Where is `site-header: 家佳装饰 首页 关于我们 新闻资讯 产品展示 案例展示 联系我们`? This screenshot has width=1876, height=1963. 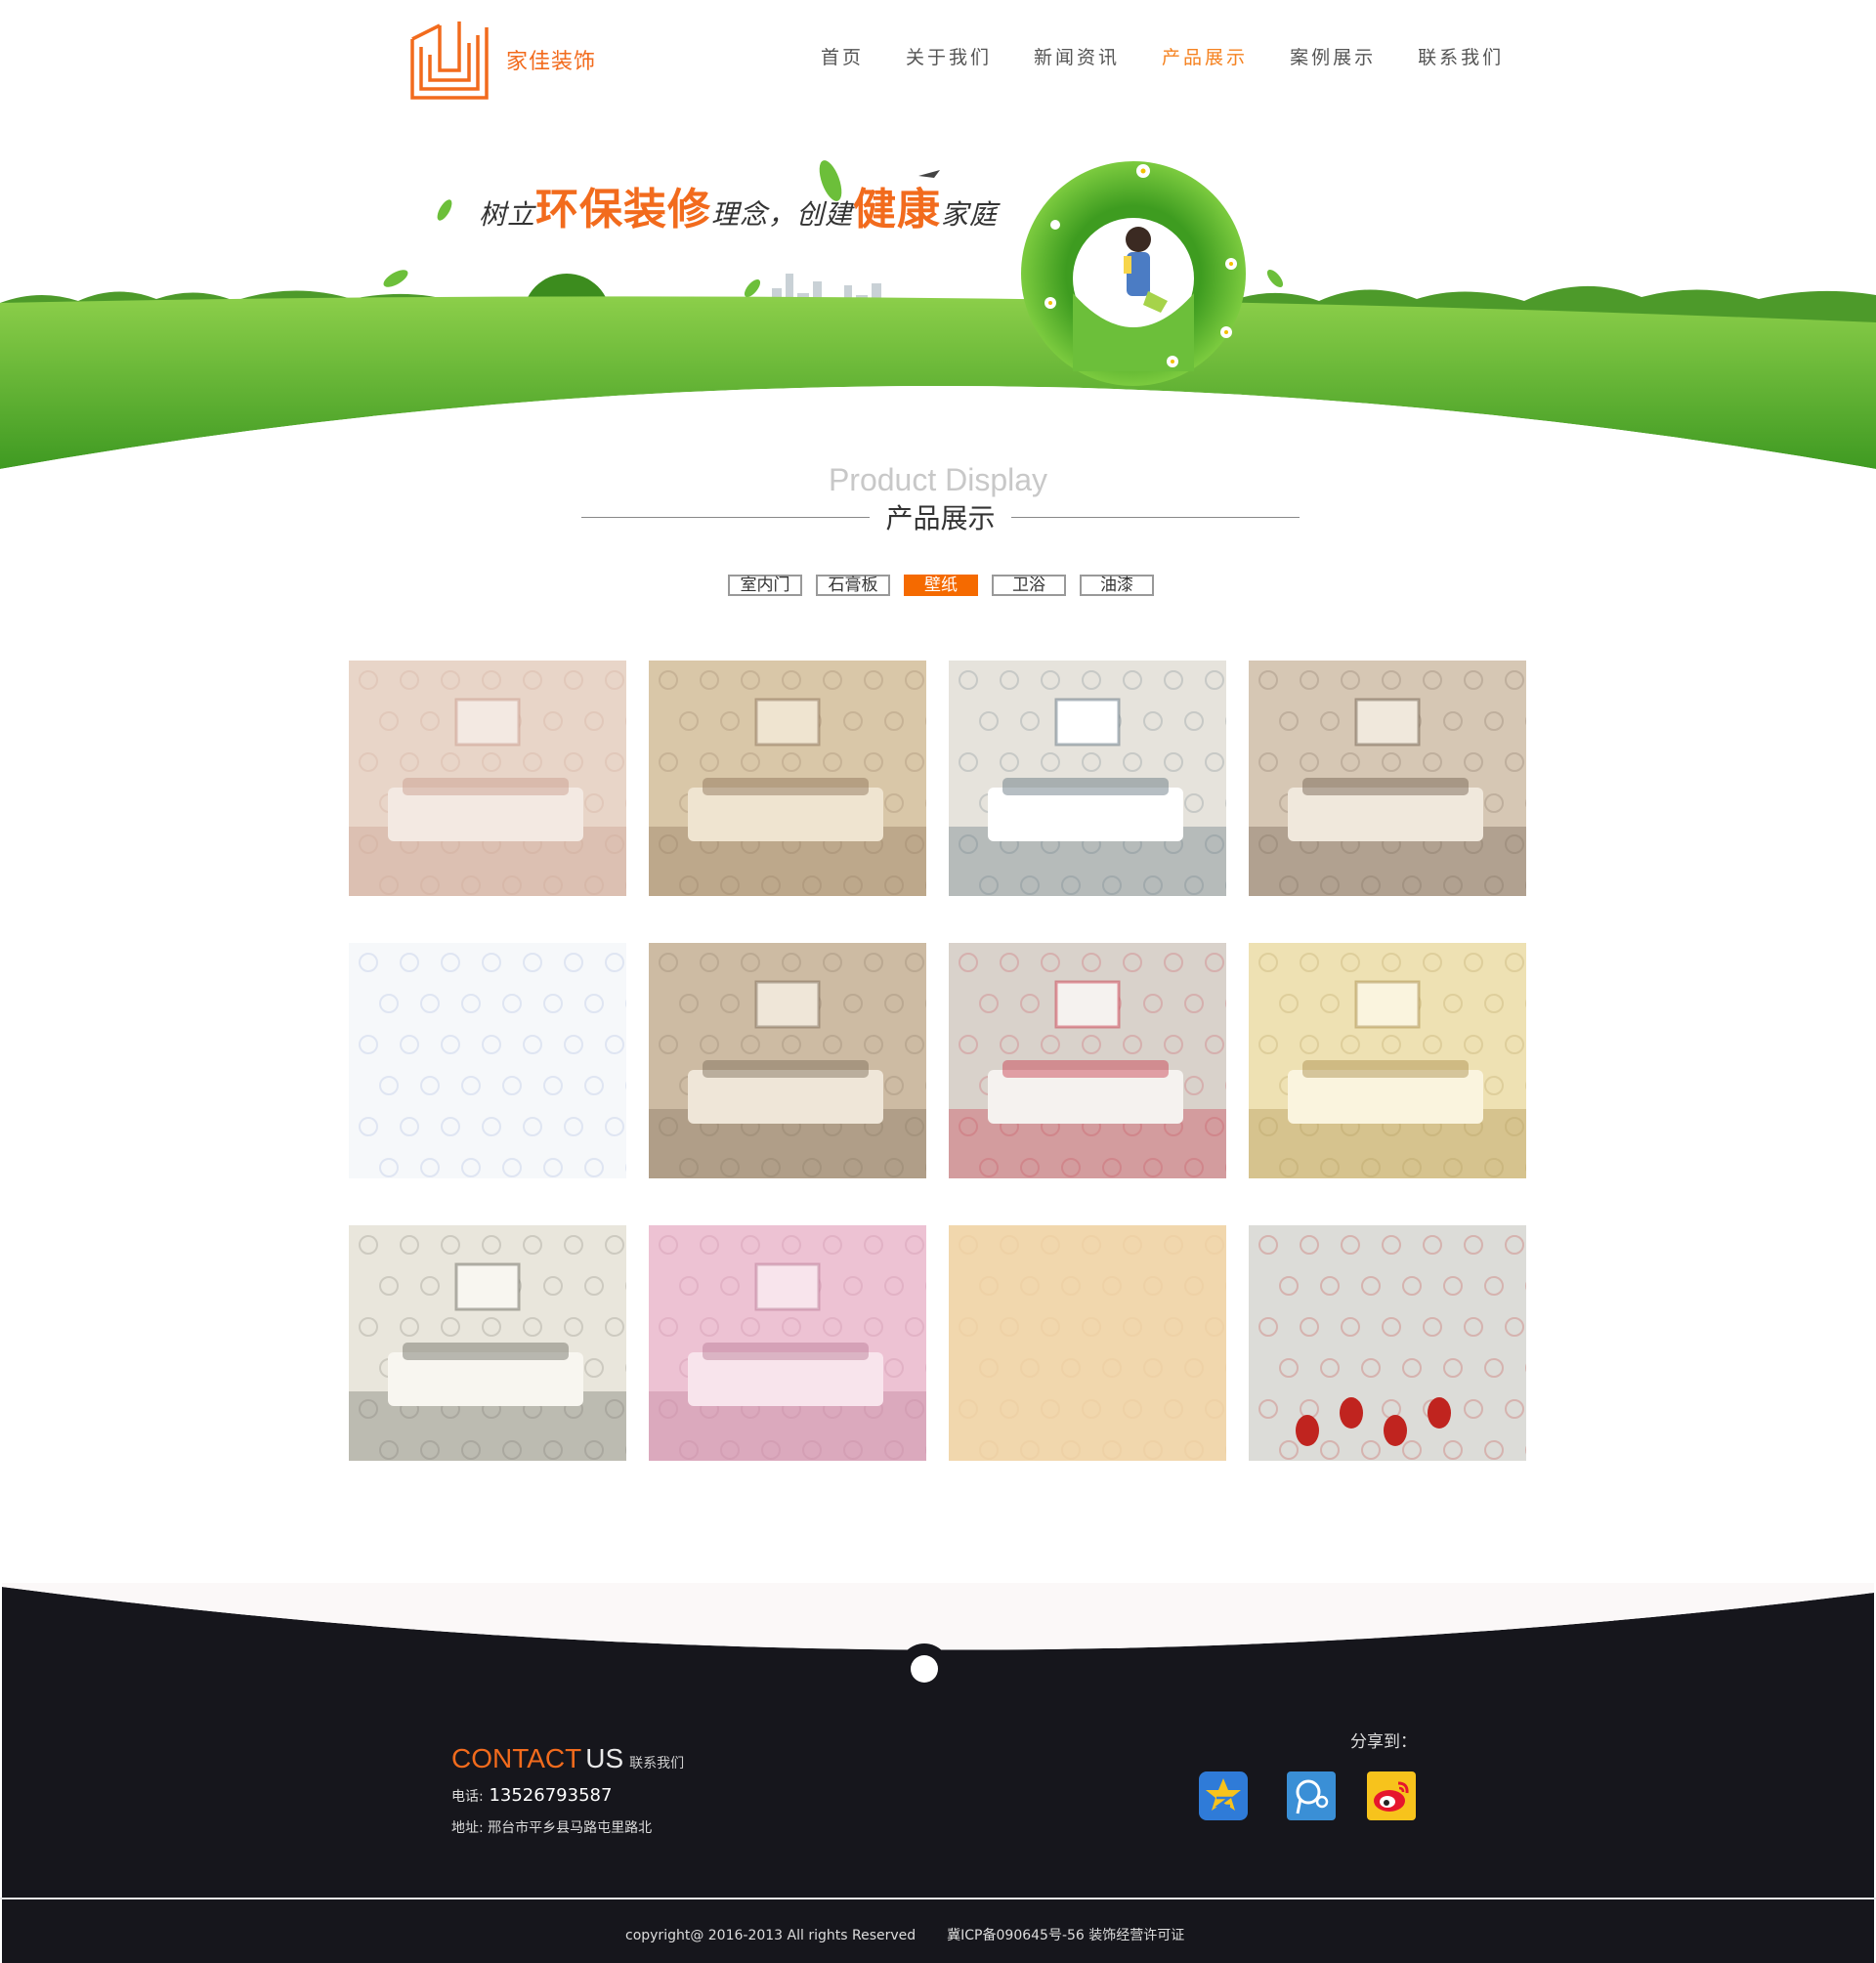 site-header: 家佳装饰 首页 关于我们 新闻资讯 产品展示 案例展示 联系我们 is located at coordinates (938, 58).